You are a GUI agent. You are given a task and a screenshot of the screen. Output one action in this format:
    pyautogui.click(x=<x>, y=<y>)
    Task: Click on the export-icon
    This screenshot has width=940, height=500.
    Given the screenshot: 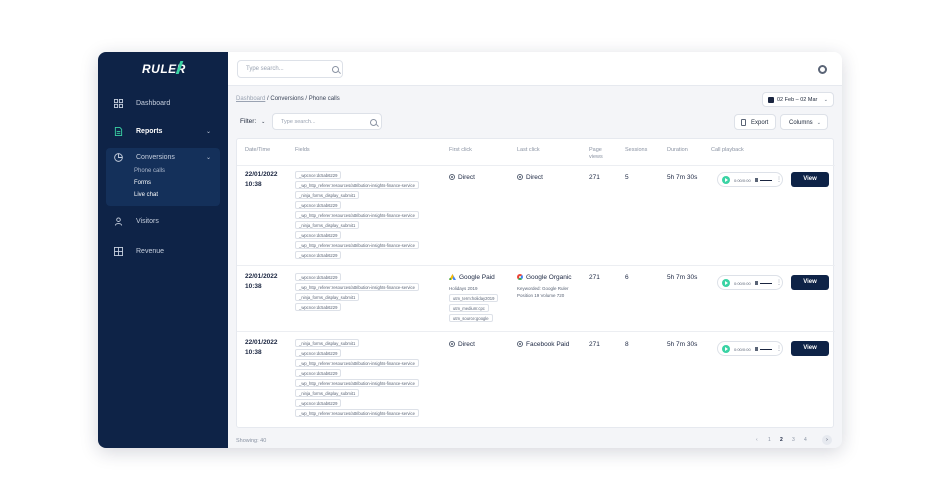 What is the action you would take?
    pyautogui.click(x=743, y=122)
    